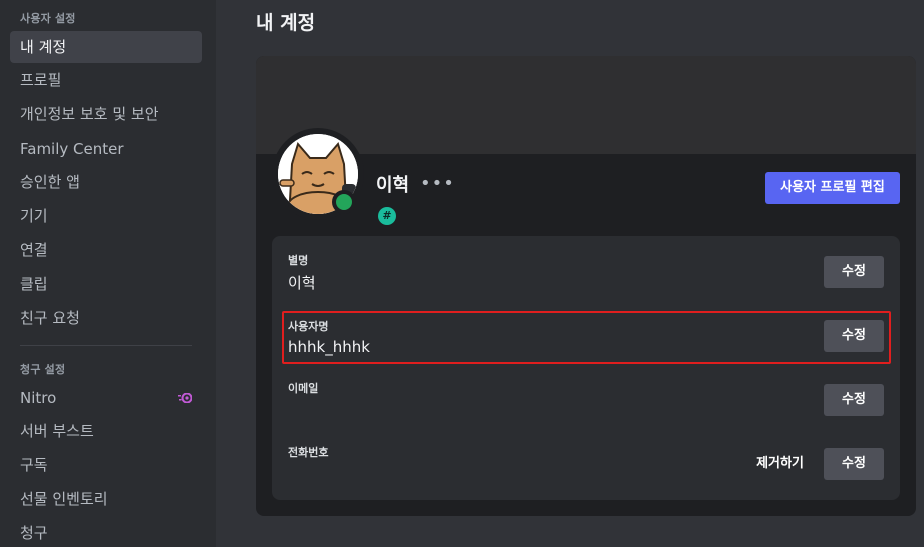 This screenshot has width=924, height=547. What do you see at coordinates (106, 532) in the screenshot?
I see `sidebar-item-billing: 청구` at bounding box center [106, 532].